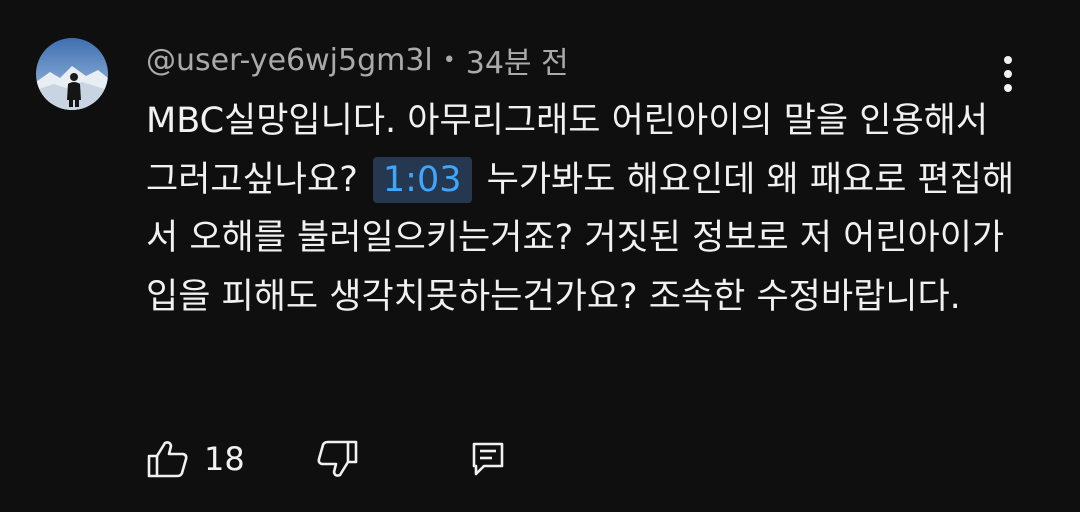 This screenshot has width=1080, height=512. I want to click on more-vertical-icon, so click(1008, 74).